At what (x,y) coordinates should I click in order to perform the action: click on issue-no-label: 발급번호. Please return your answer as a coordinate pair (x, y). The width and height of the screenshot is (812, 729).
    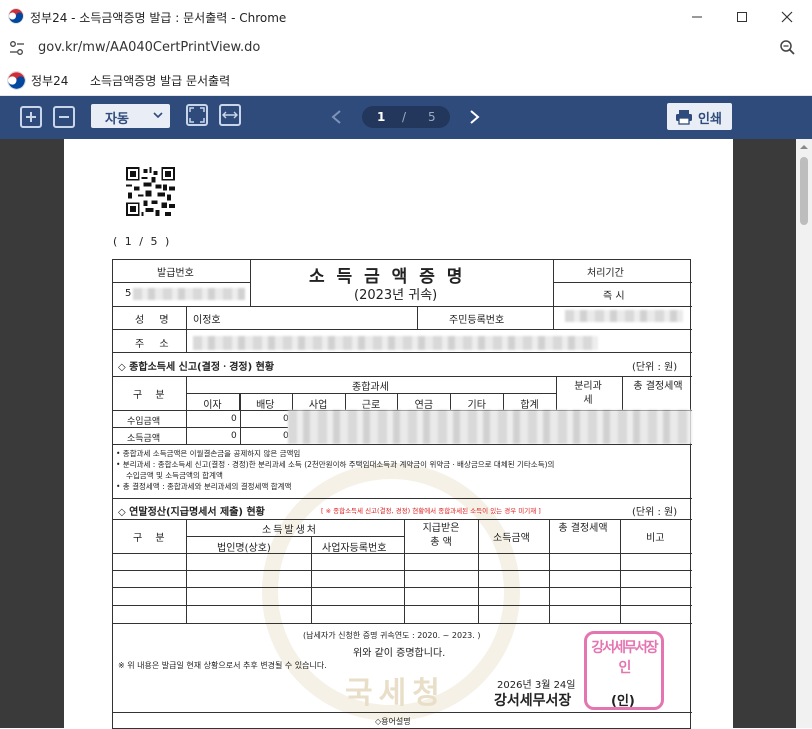
    Looking at the image, I should click on (175, 273).